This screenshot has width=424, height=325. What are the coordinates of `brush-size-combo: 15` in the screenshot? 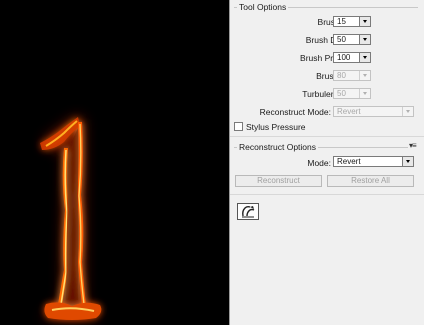 It's located at (352, 21).